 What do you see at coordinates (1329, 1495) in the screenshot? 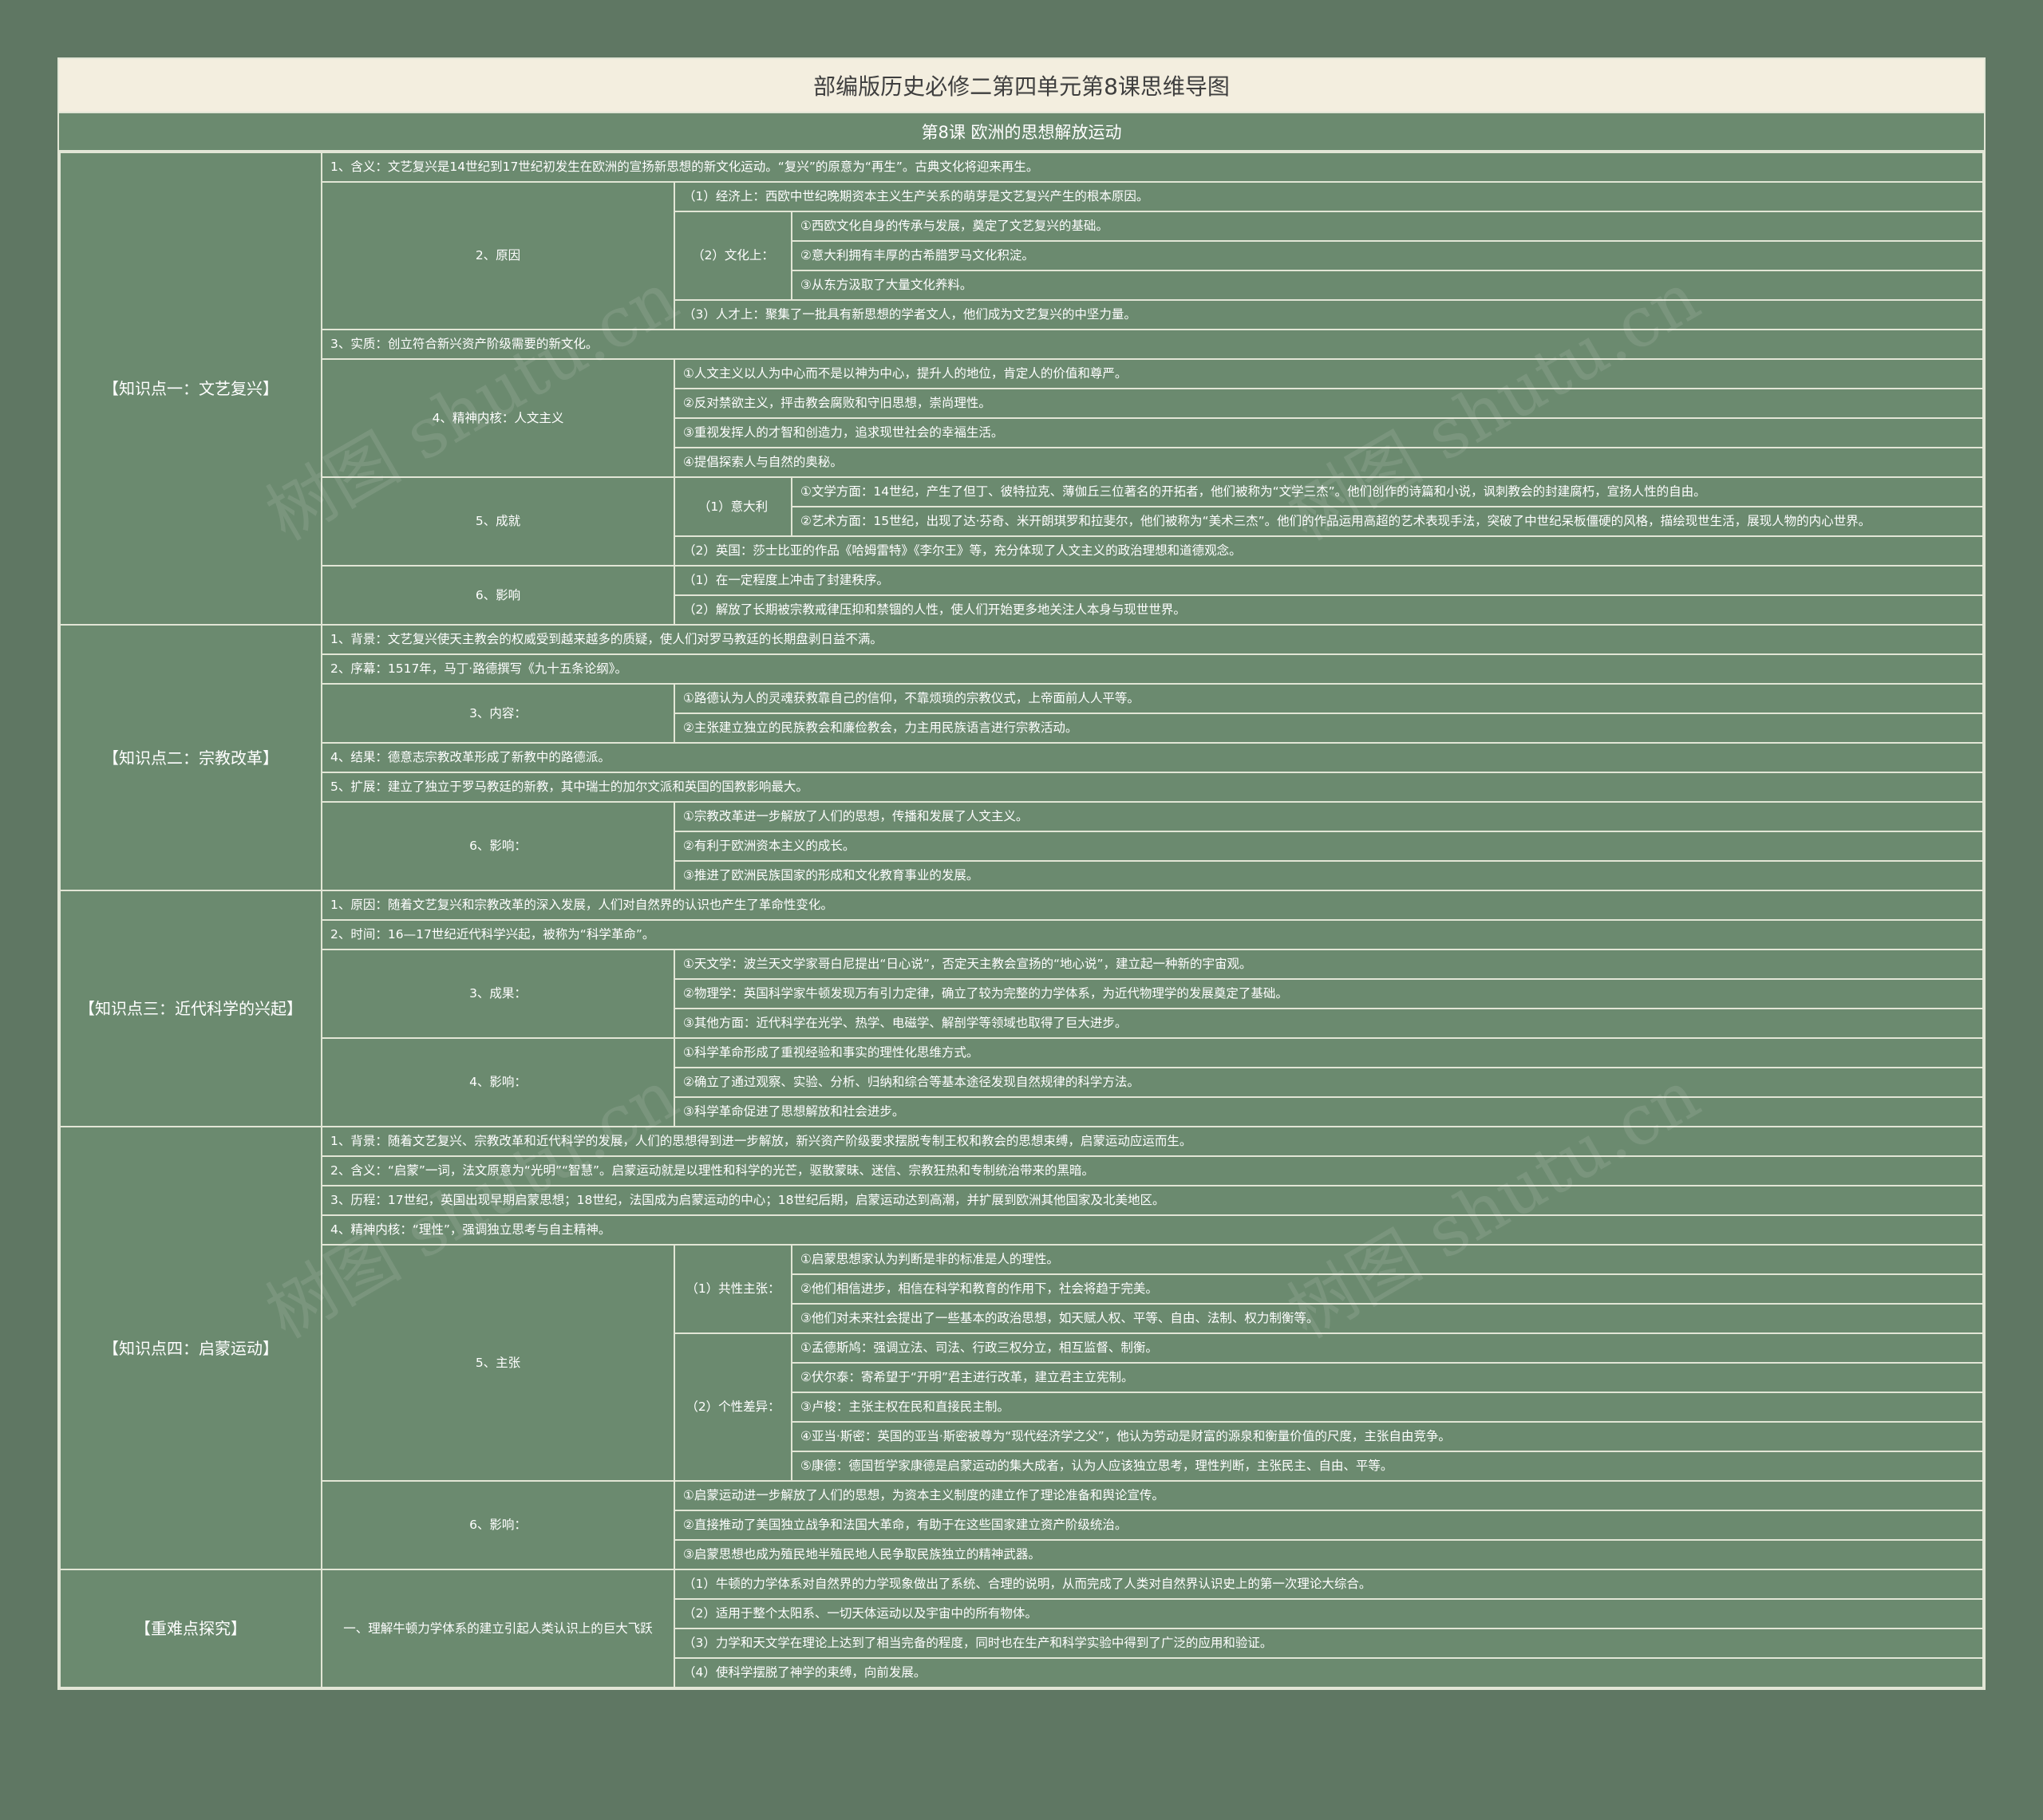
I see `leaf-text: ①启蒙运动进一步解放了人们的思想，为资本主义制度的建立作了理论准备和舆论宣传。` at bounding box center [1329, 1495].